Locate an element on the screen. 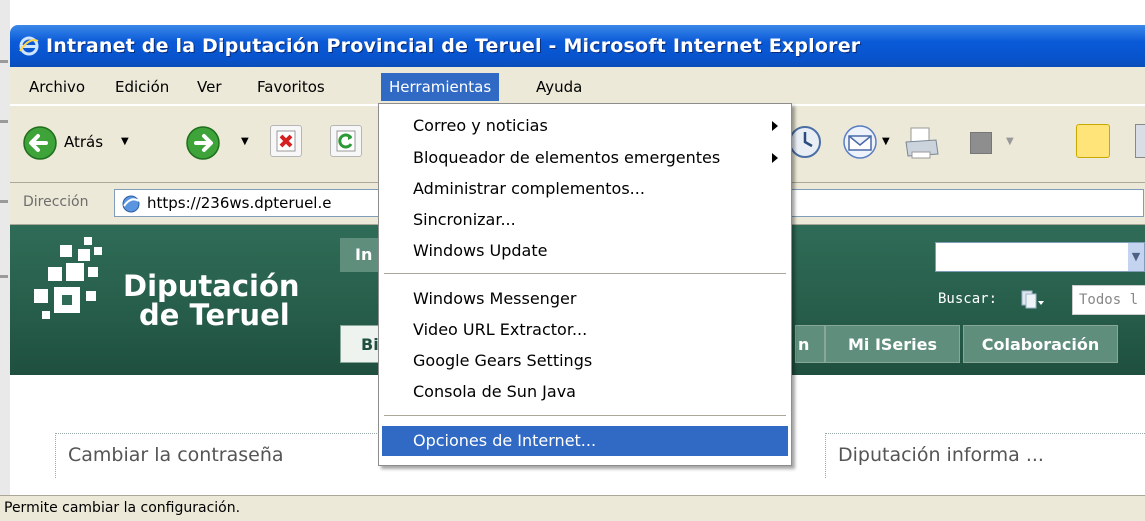  menu-item-correo-noticias: Correo y noticias is located at coordinates (585, 126).